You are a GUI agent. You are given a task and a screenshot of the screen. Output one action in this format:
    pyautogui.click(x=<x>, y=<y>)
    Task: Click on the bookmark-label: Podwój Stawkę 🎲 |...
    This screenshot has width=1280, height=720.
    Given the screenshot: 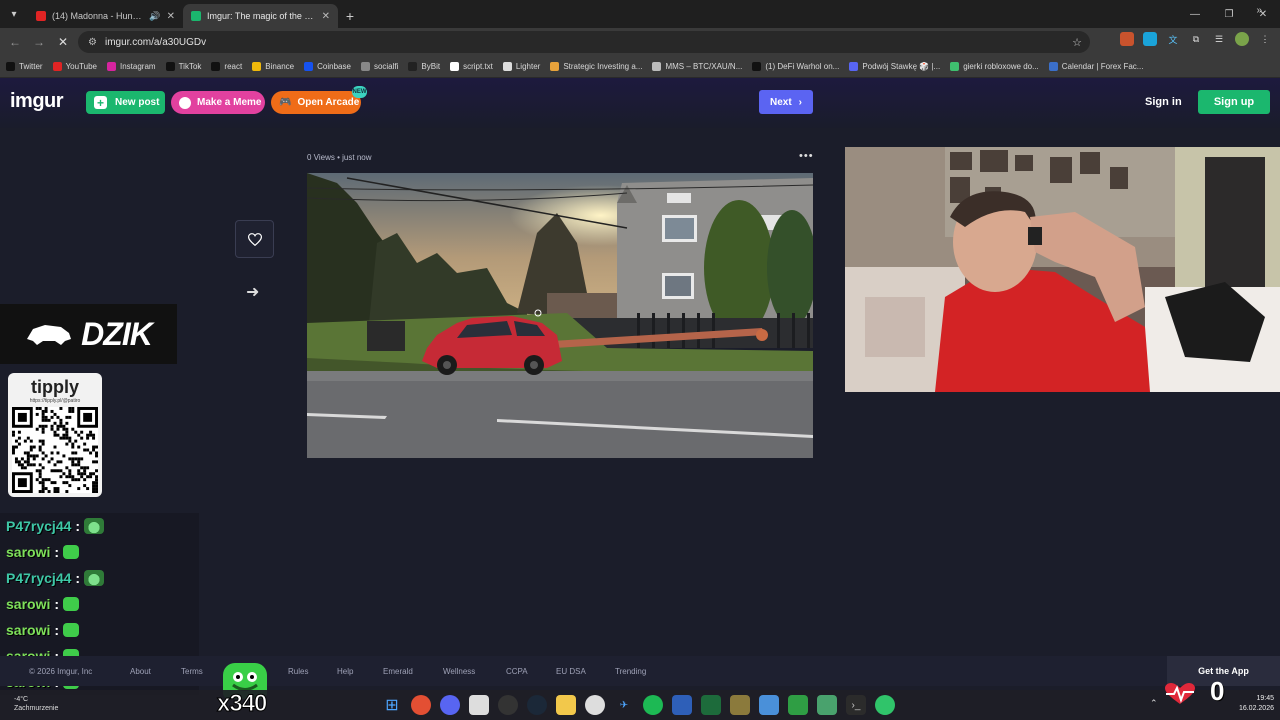 What is the action you would take?
    pyautogui.click(x=901, y=66)
    